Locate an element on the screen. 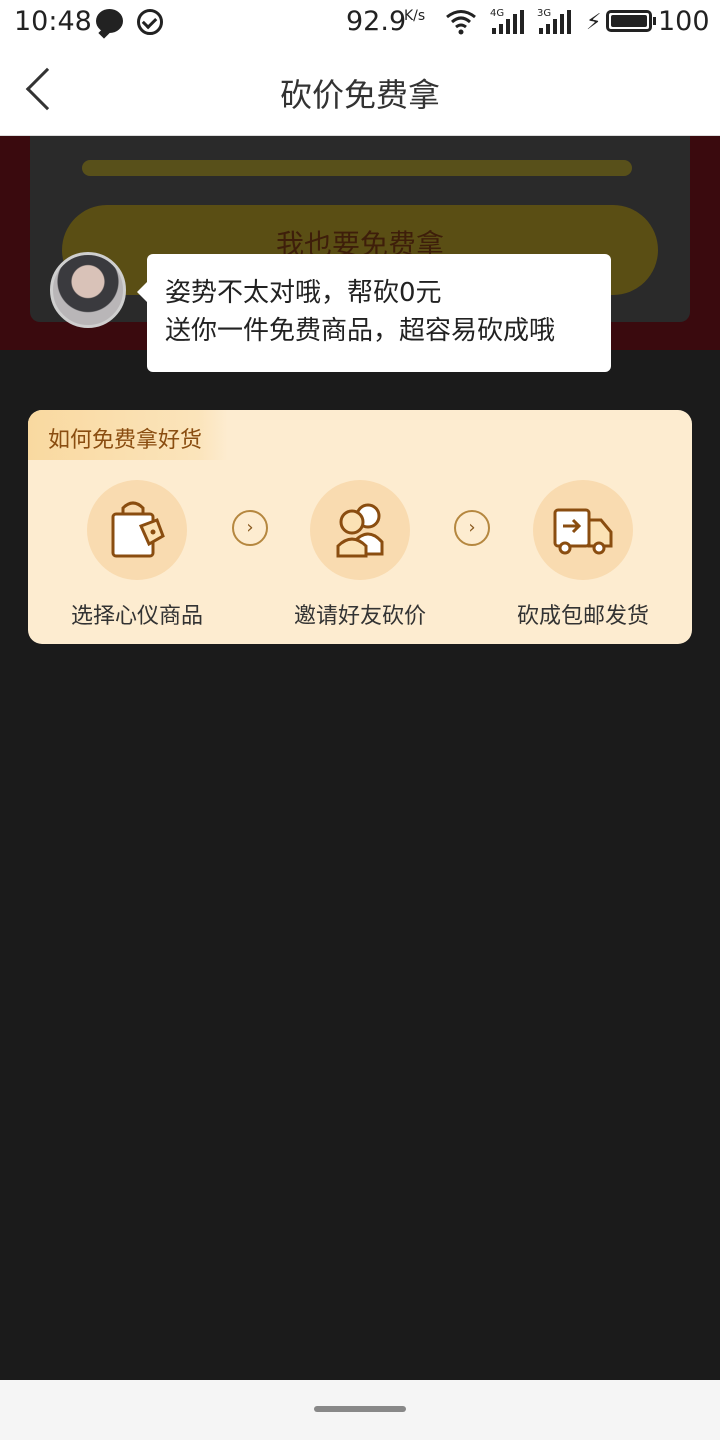 This screenshot has width=720, height=1440. step-label: 砍成包邮发货 is located at coordinates (582, 616).